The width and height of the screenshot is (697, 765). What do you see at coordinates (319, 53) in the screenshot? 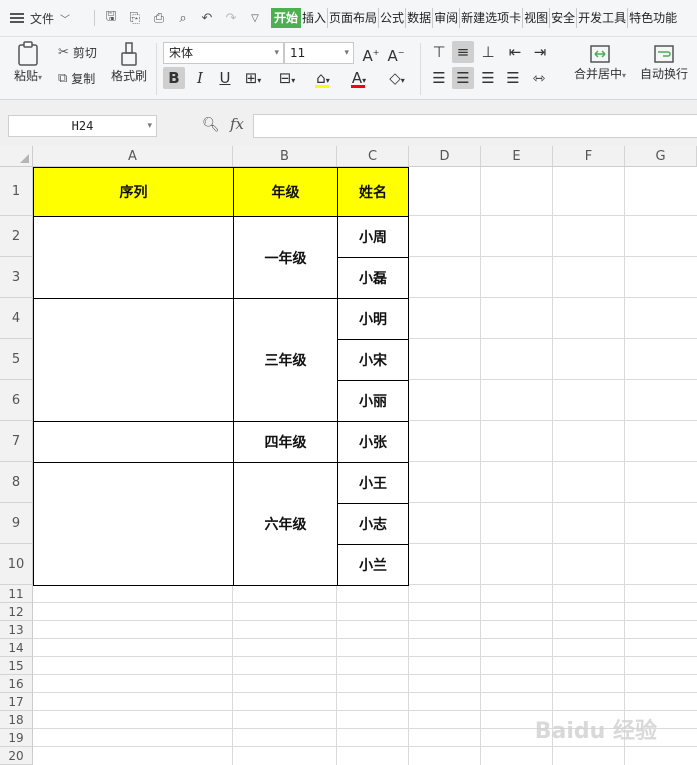
I see `font-size-select: 11 ▾` at bounding box center [319, 53].